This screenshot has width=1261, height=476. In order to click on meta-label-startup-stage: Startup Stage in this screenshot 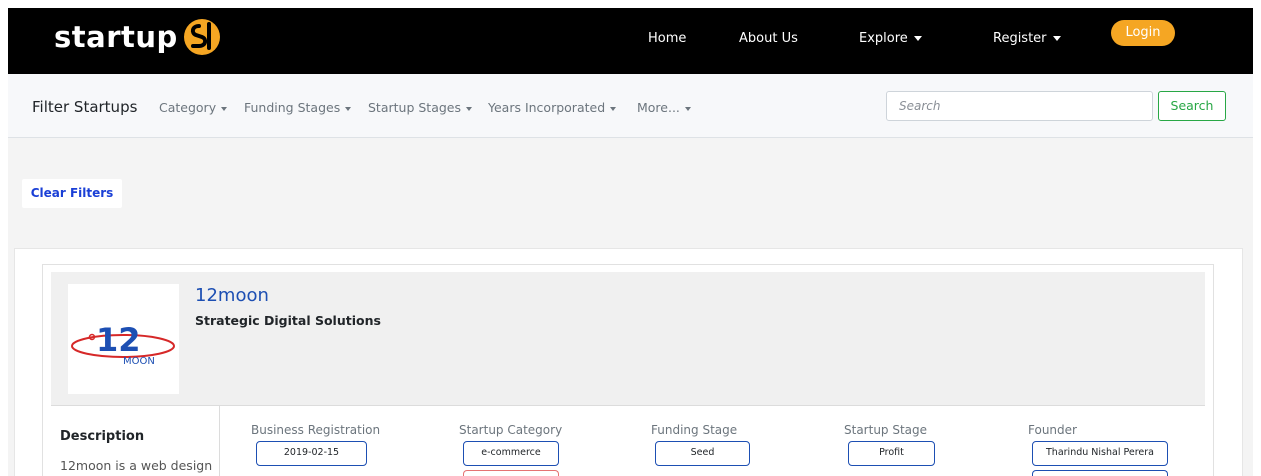, I will do `click(886, 430)`.